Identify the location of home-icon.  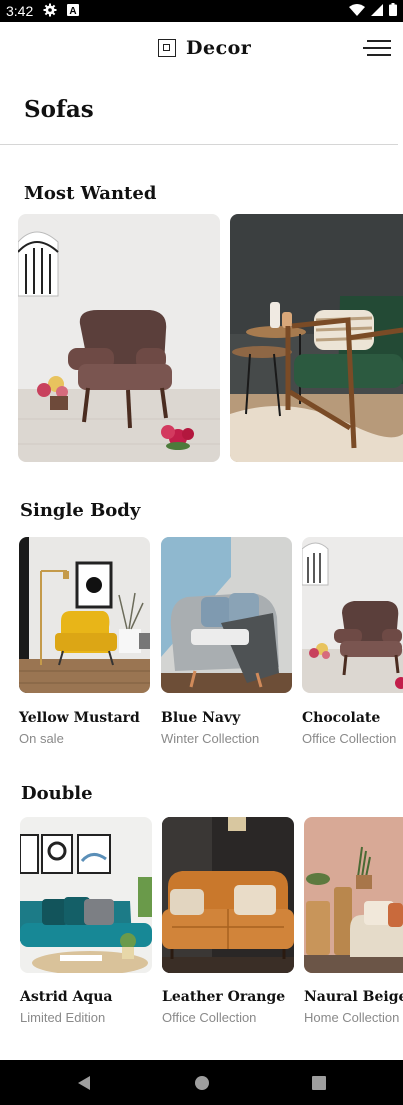
(202, 1082).